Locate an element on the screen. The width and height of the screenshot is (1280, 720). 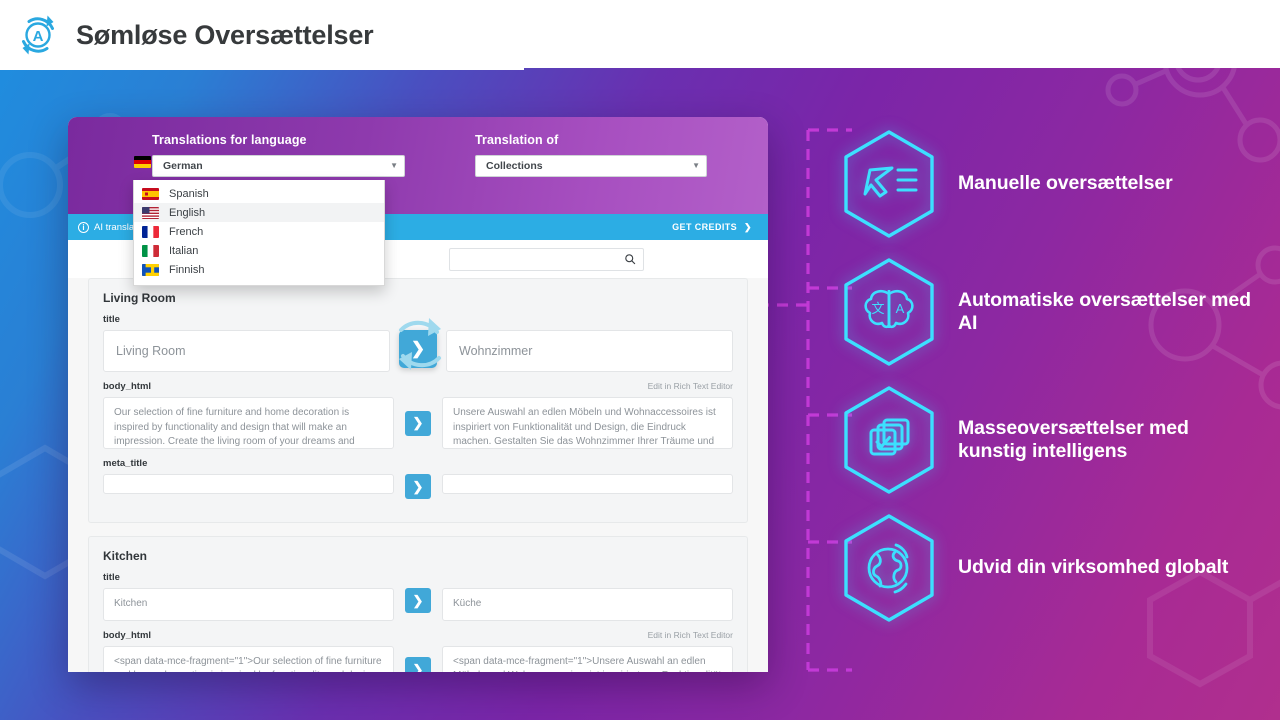
feature-item-manual-translations: Manuelle oversættelser is located at coordinates (1060, 184).